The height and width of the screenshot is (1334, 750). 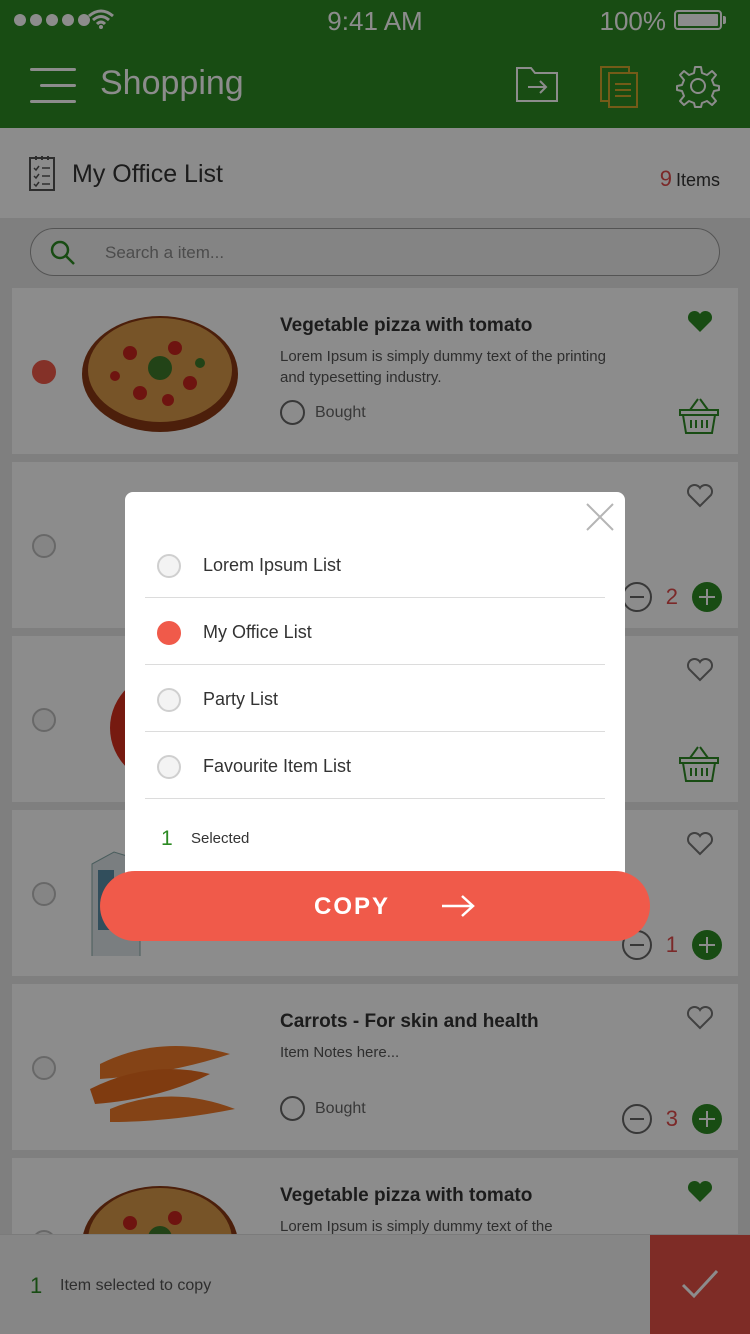 I want to click on selected-count: 1, so click(x=167, y=838).